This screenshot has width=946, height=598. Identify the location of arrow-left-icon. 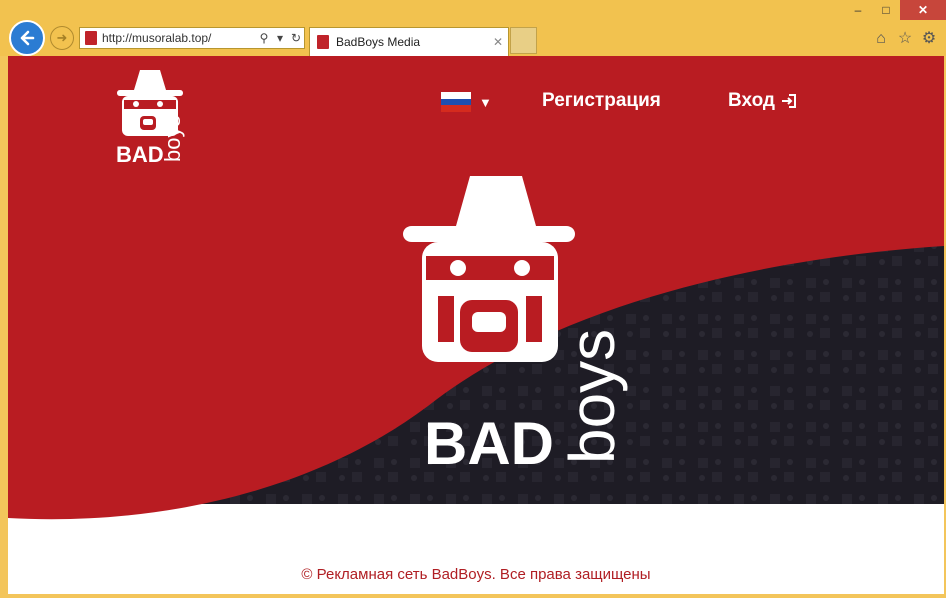
(27, 38).